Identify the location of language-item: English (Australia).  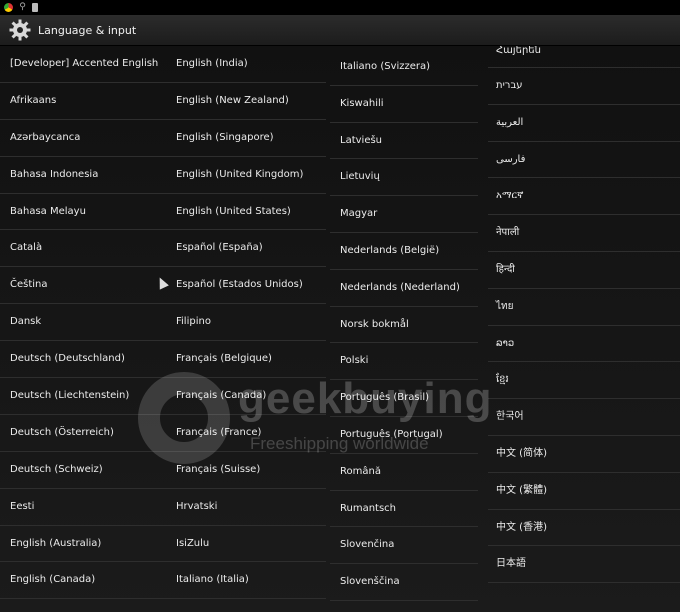
(83, 544).